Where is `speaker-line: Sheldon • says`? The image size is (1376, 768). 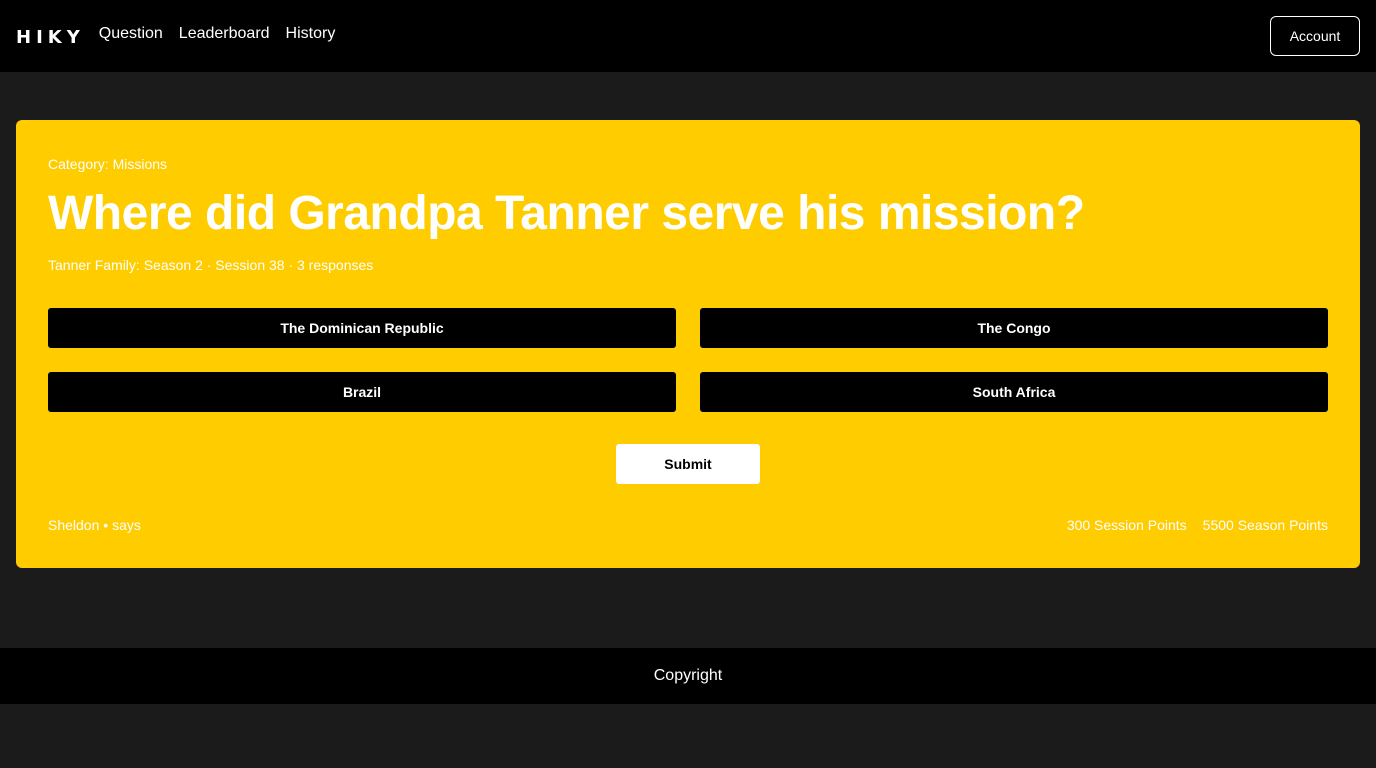
speaker-line: Sheldon • says is located at coordinates (94, 525).